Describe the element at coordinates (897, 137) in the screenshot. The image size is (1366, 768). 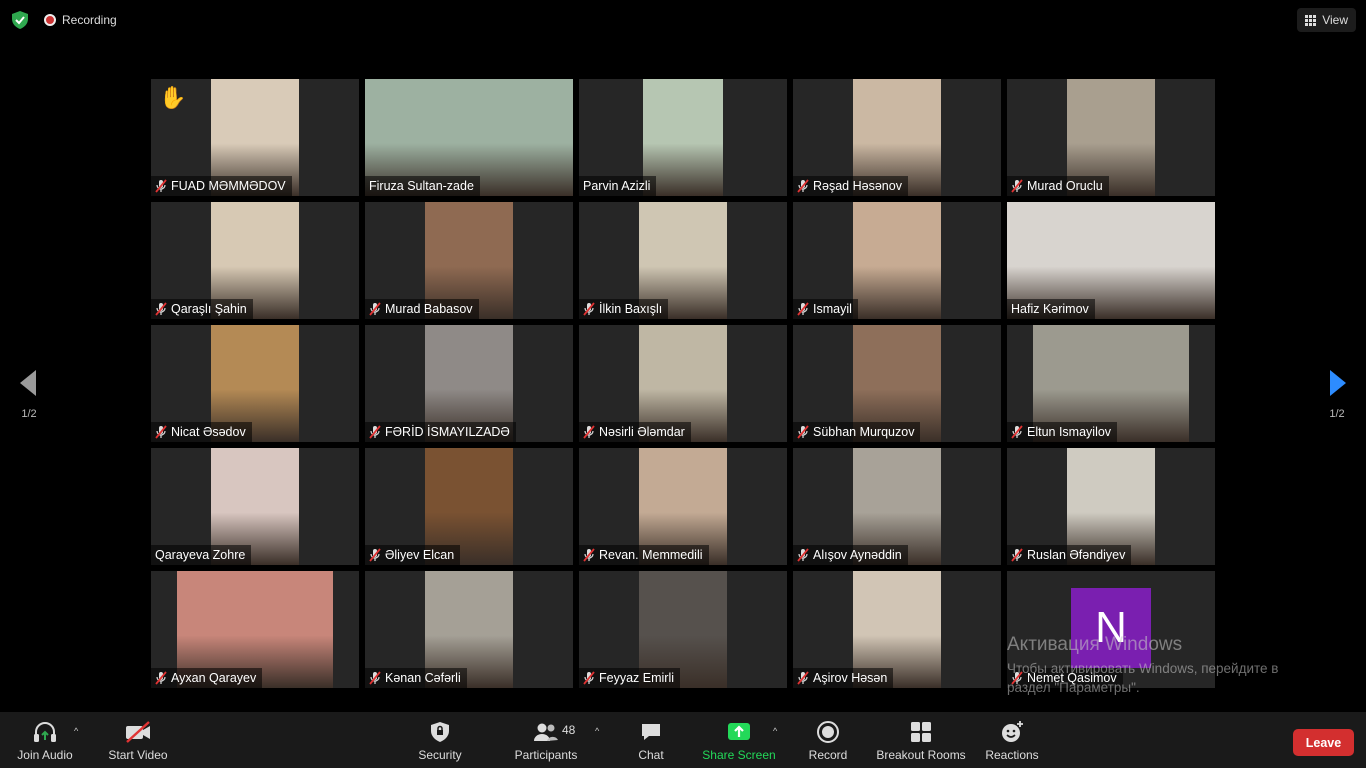
I see `participant-tile: Rəşad Həsənov` at that location.